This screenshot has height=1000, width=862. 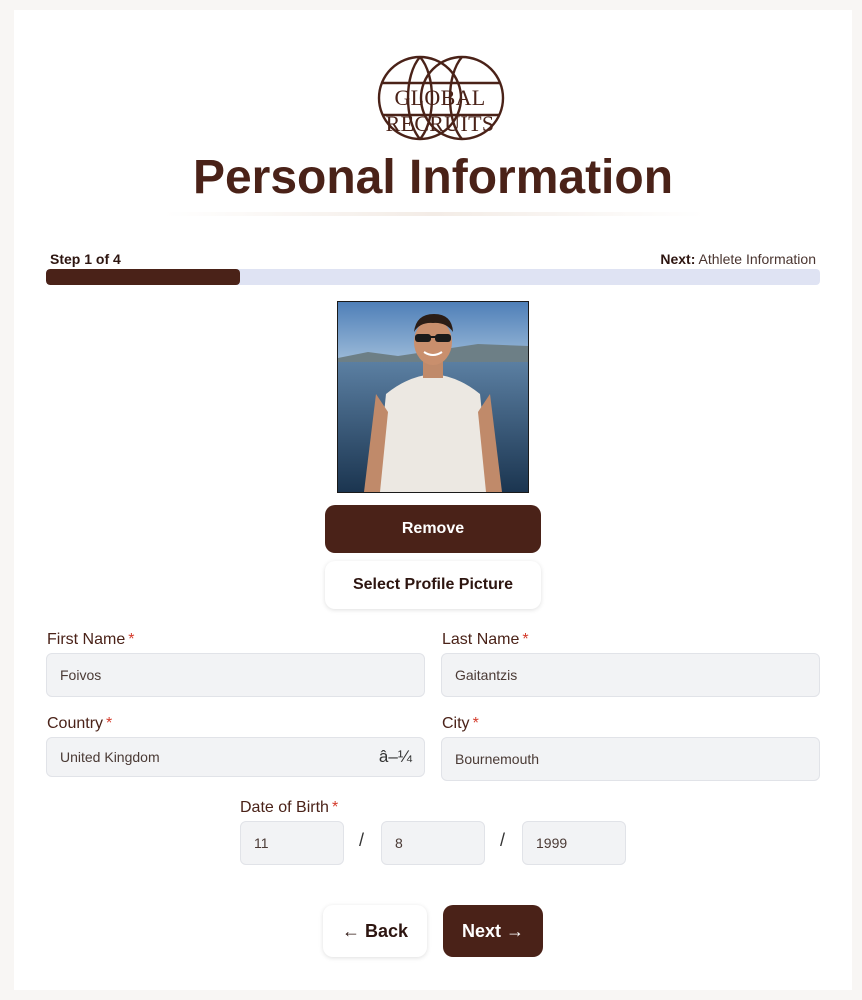 What do you see at coordinates (678, 259) in the screenshot?
I see `next-prefix: Next:` at bounding box center [678, 259].